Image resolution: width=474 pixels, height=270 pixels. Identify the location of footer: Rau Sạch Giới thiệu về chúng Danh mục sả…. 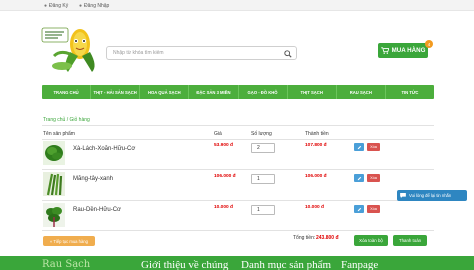
(237, 263).